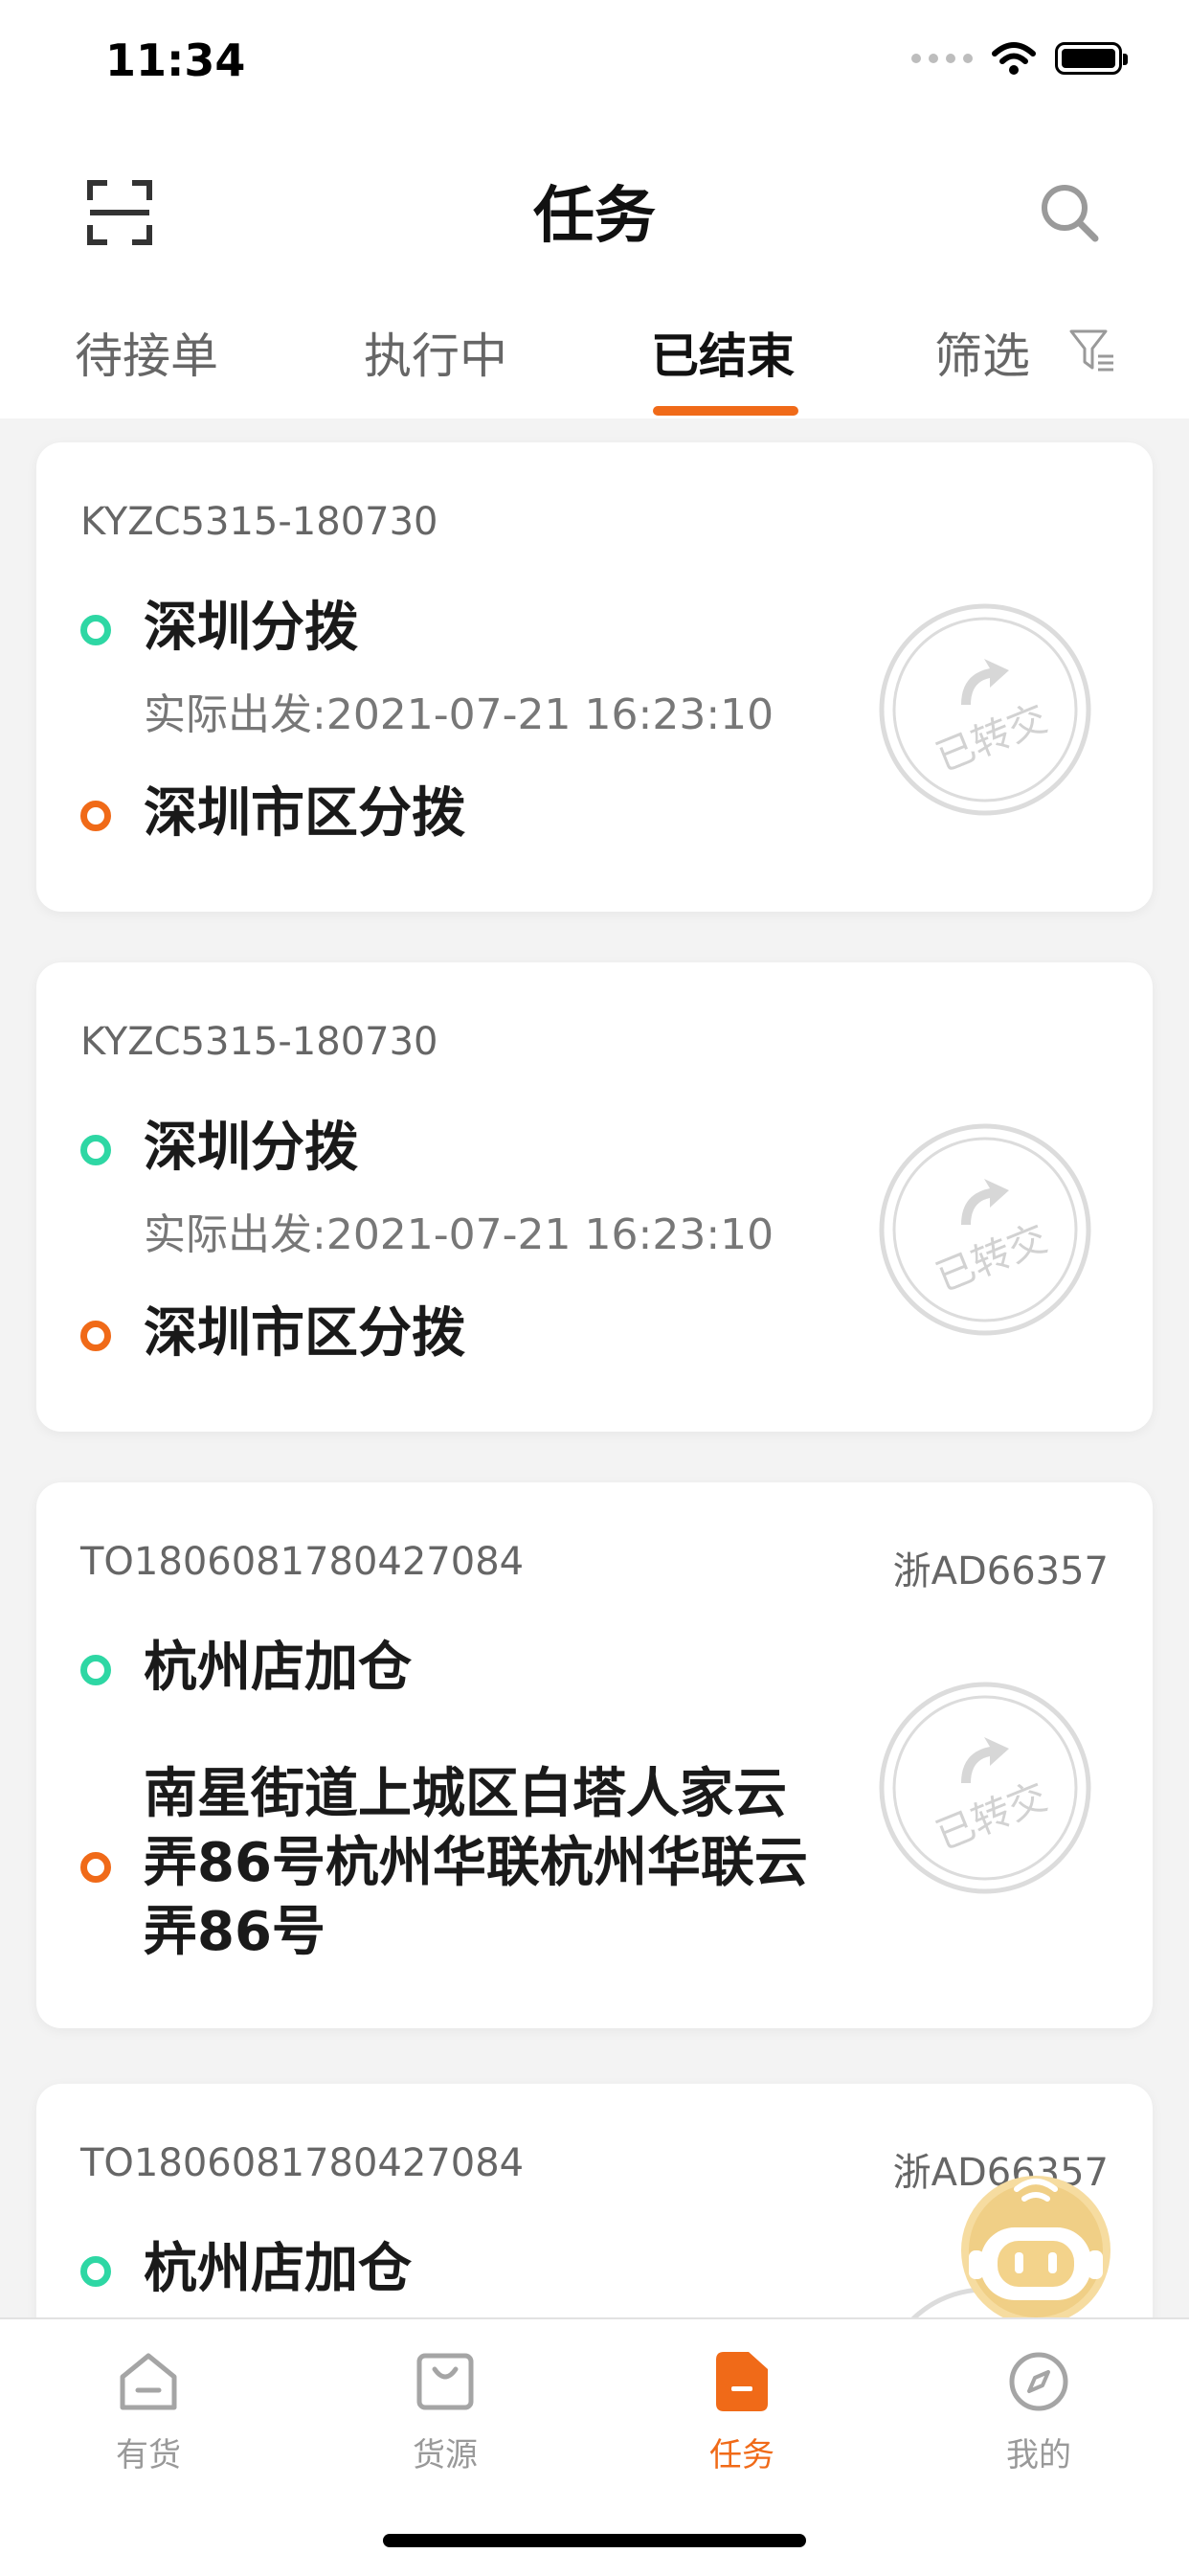 The width and height of the screenshot is (1189, 2576). Describe the element at coordinates (742, 2411) in the screenshot. I see `nav-item-renwu: 任务` at that location.